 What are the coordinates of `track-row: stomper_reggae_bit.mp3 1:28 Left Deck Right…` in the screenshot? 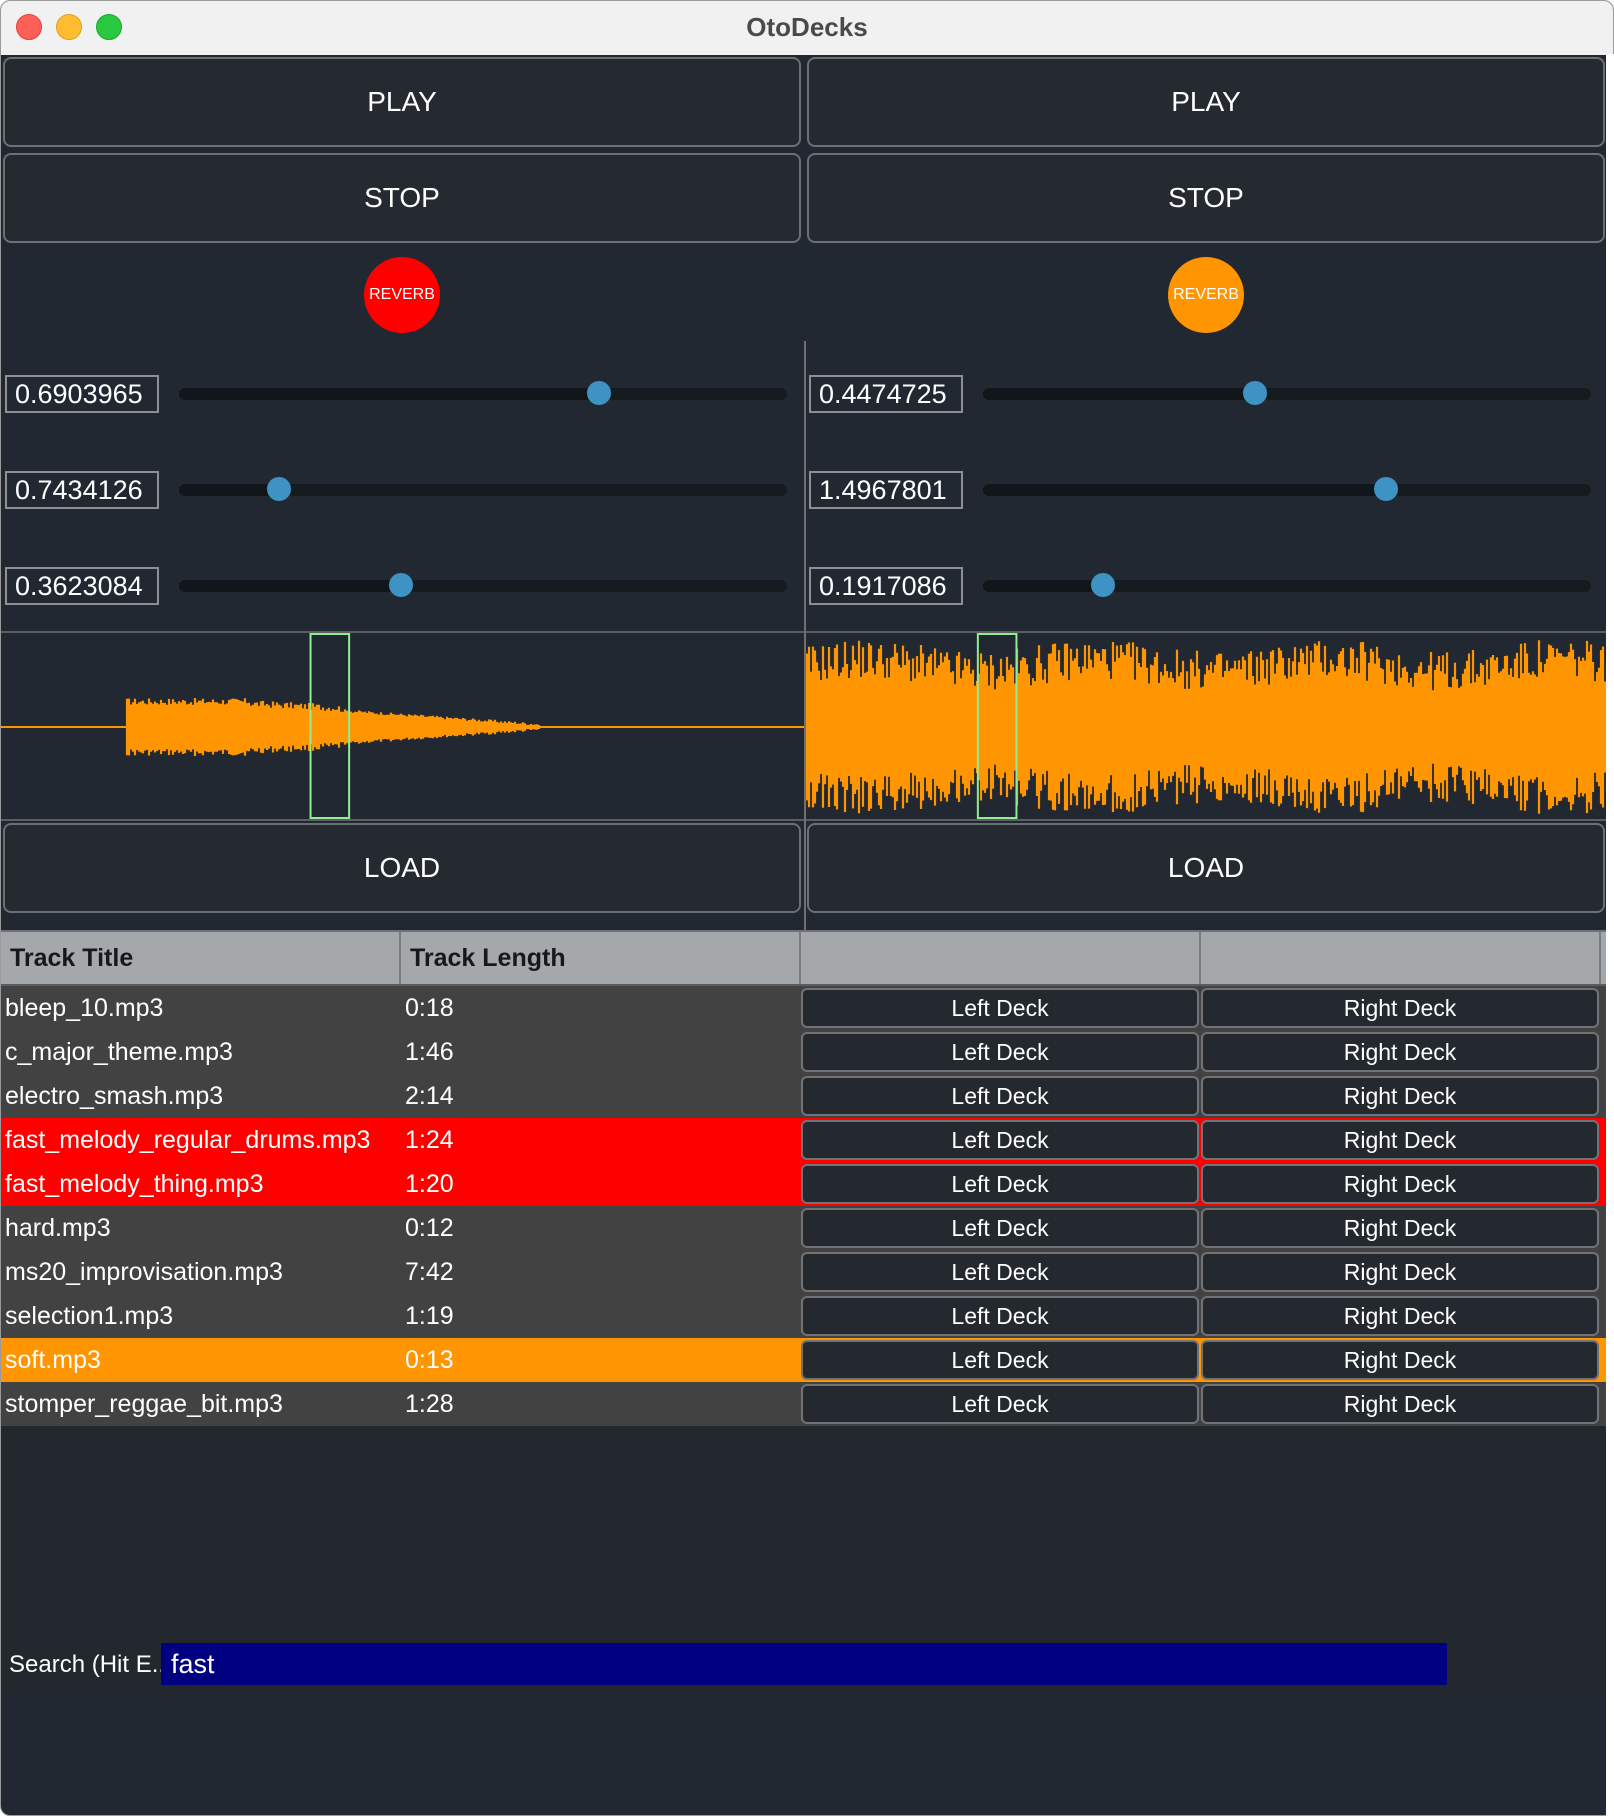 It's located at (804, 1404).